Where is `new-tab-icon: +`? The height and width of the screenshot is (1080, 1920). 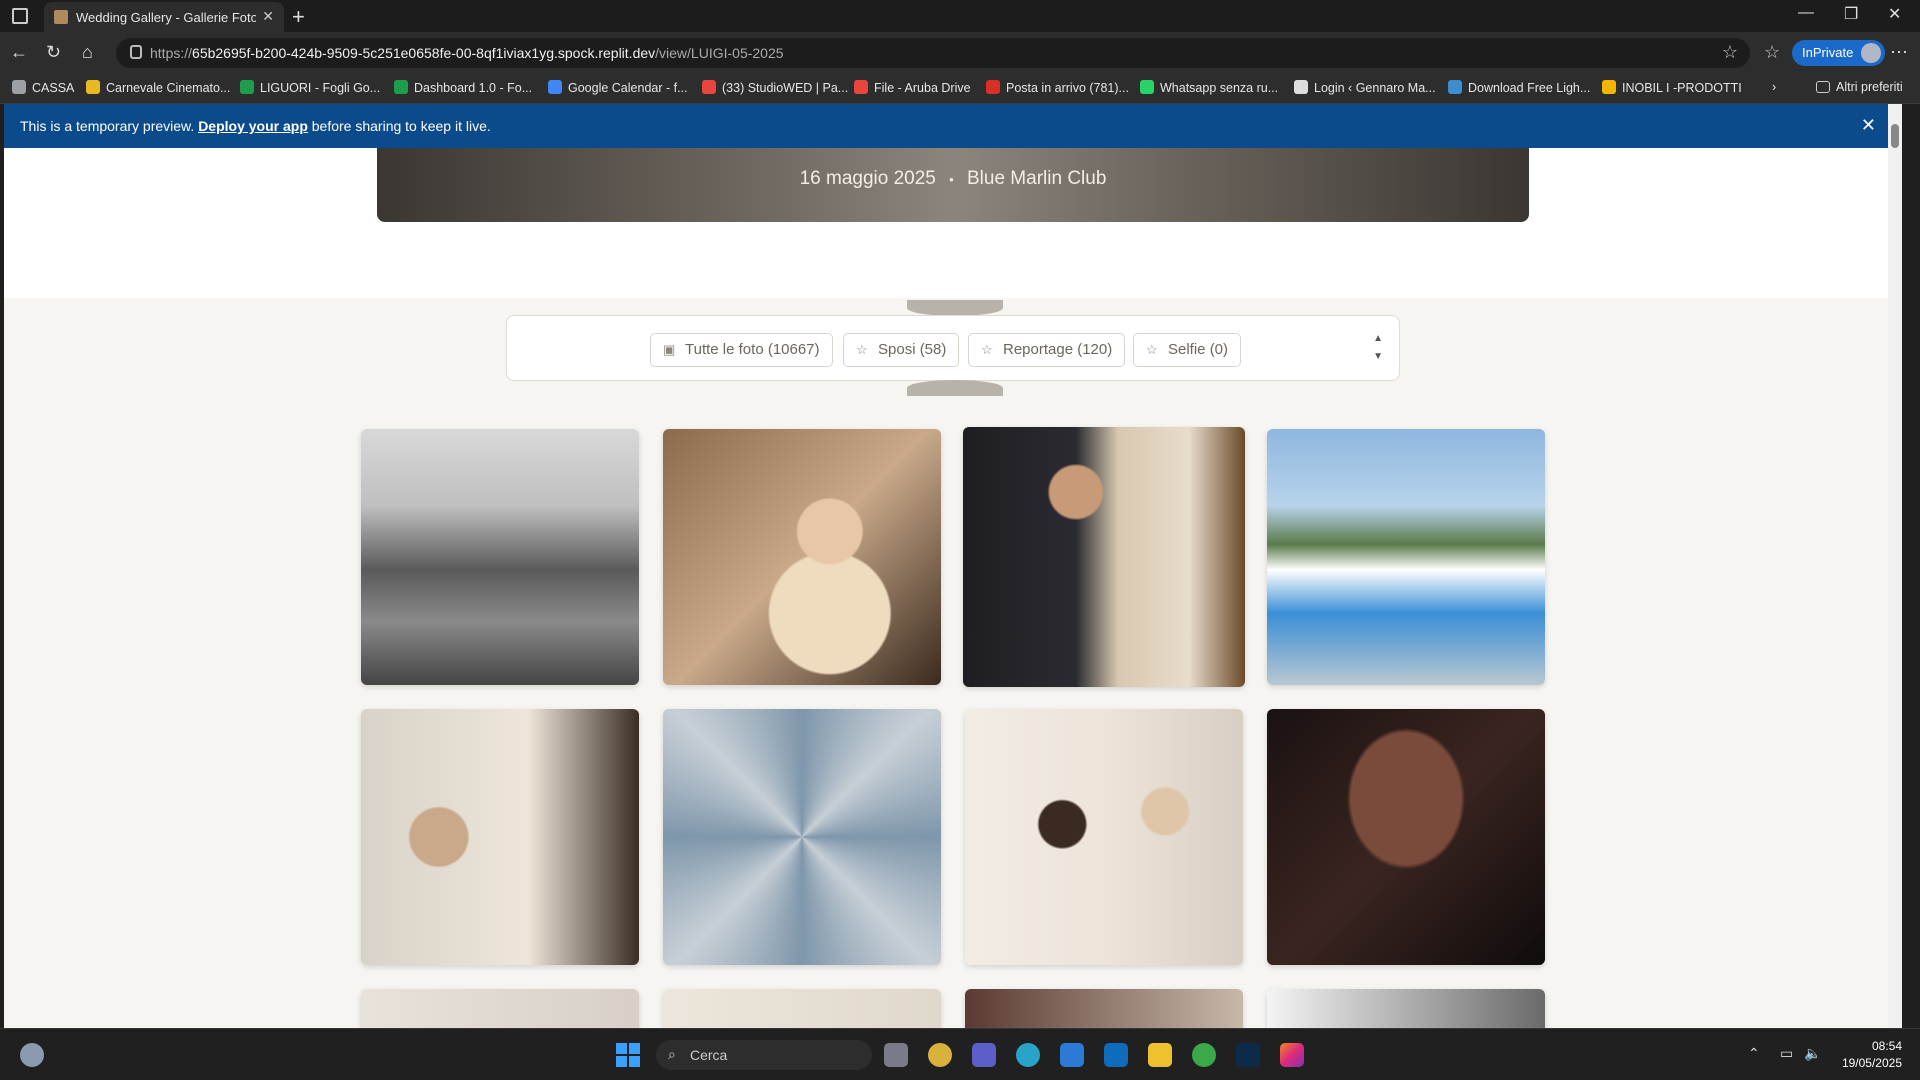 new-tab-icon: + is located at coordinates (298, 17).